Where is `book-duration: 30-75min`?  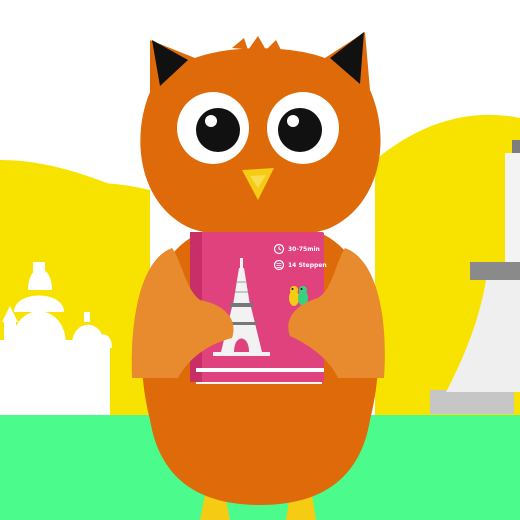 book-duration: 30-75min is located at coordinates (304, 249).